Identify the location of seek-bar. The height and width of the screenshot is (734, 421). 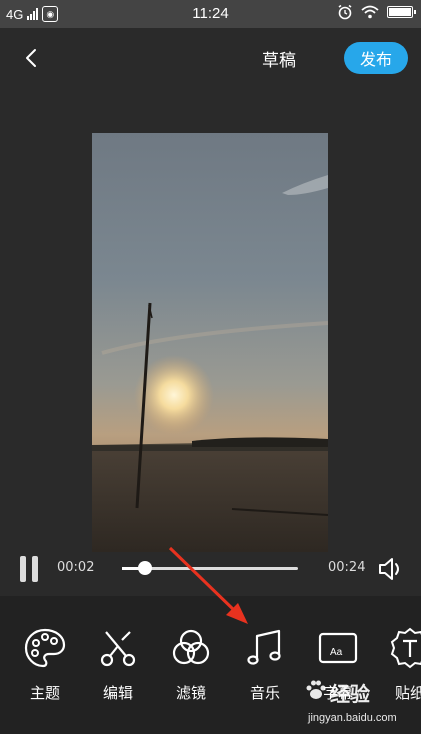
(210, 568).